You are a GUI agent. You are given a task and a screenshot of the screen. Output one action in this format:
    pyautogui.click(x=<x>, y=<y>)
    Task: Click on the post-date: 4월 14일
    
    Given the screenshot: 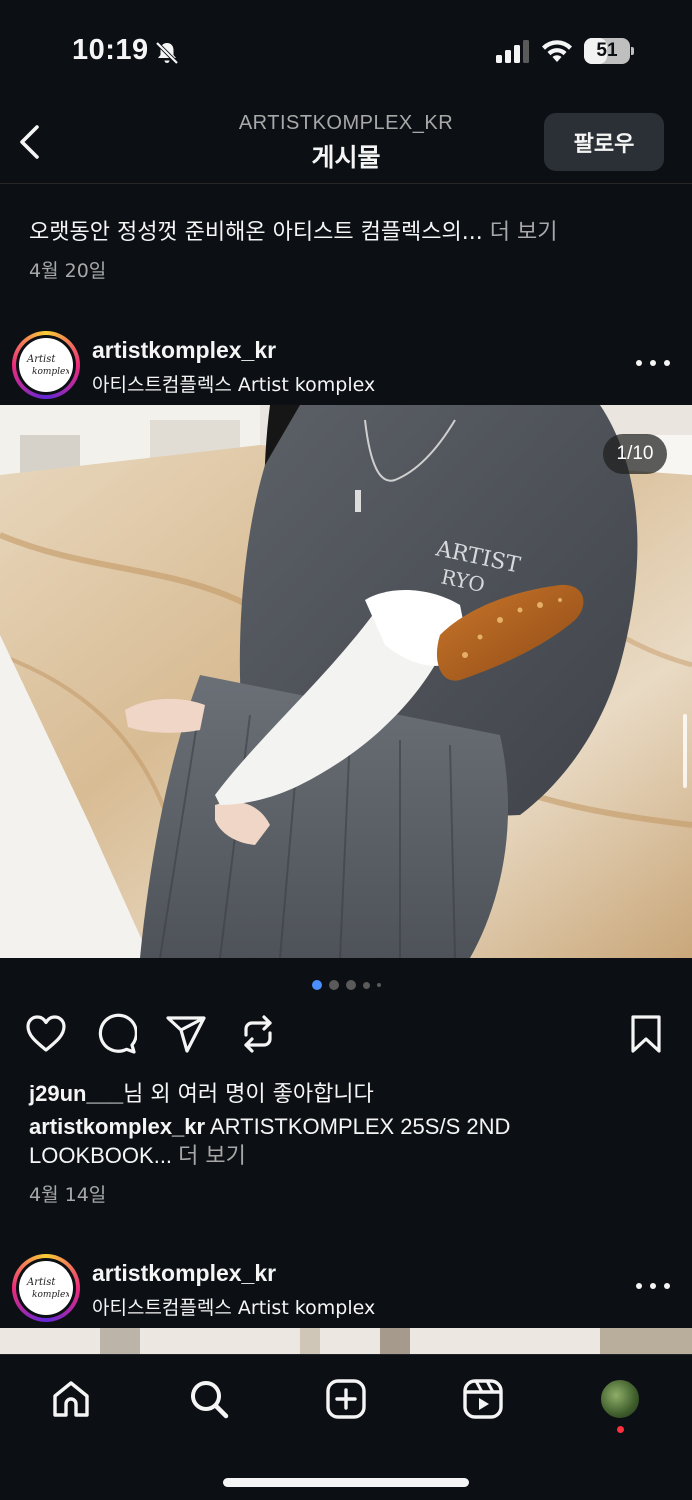 What is the action you would take?
    pyautogui.click(x=68, y=1195)
    